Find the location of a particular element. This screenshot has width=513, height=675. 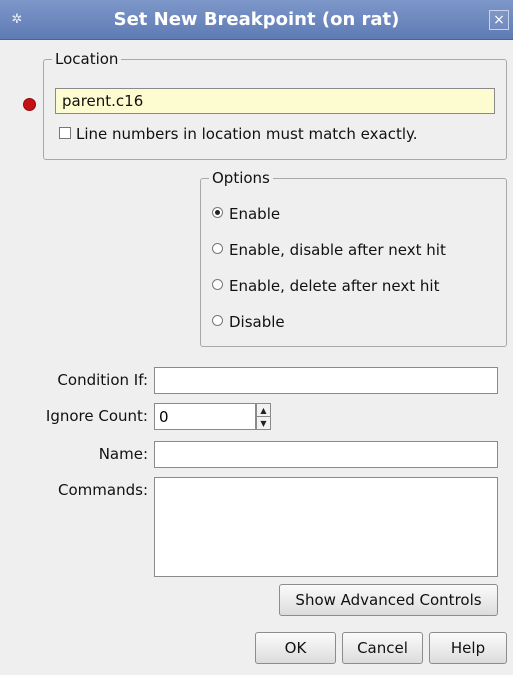

option-disable: Disable is located at coordinates (248, 324).